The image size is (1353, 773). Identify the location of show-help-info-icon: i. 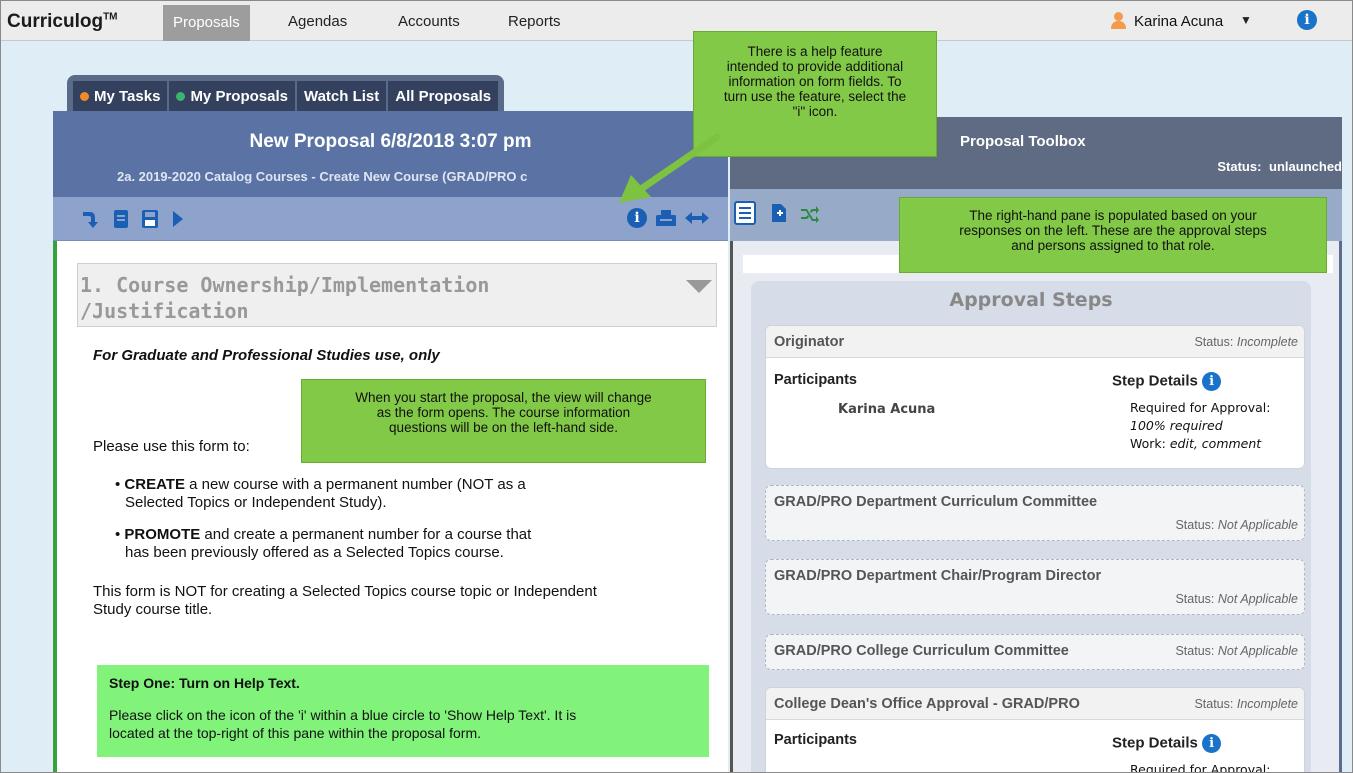
(637, 218).